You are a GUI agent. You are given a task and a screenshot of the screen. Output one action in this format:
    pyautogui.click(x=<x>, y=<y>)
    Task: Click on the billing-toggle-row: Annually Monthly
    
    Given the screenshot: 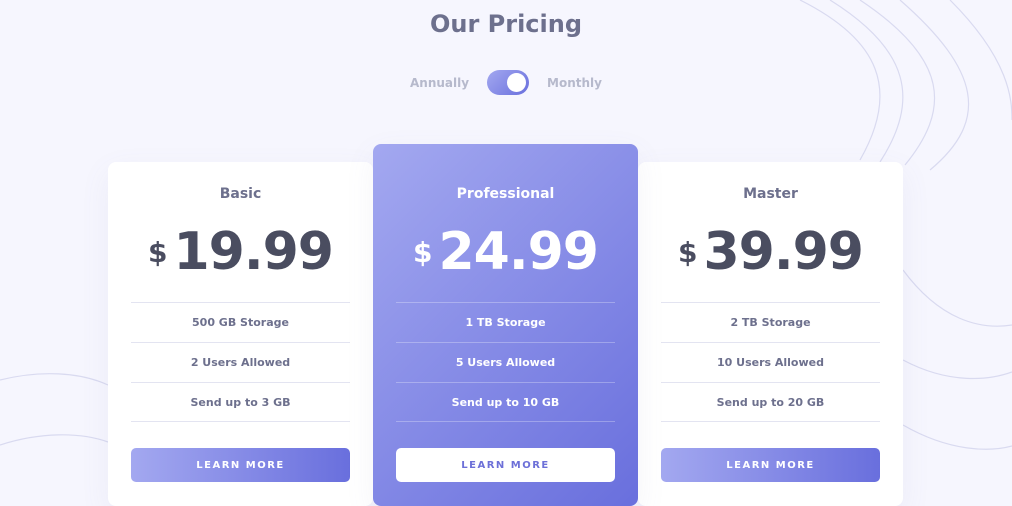 What is the action you would take?
    pyautogui.click(x=506, y=82)
    